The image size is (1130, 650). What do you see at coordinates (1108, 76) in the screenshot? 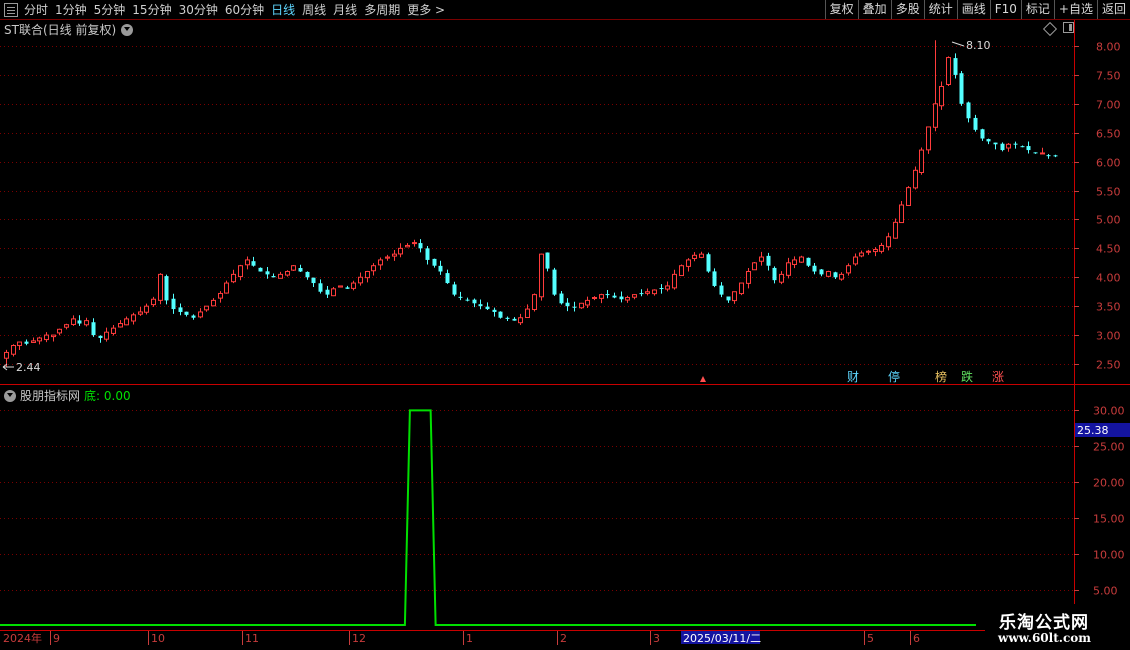
I see `main-tick-label: 7.50` at bounding box center [1108, 76].